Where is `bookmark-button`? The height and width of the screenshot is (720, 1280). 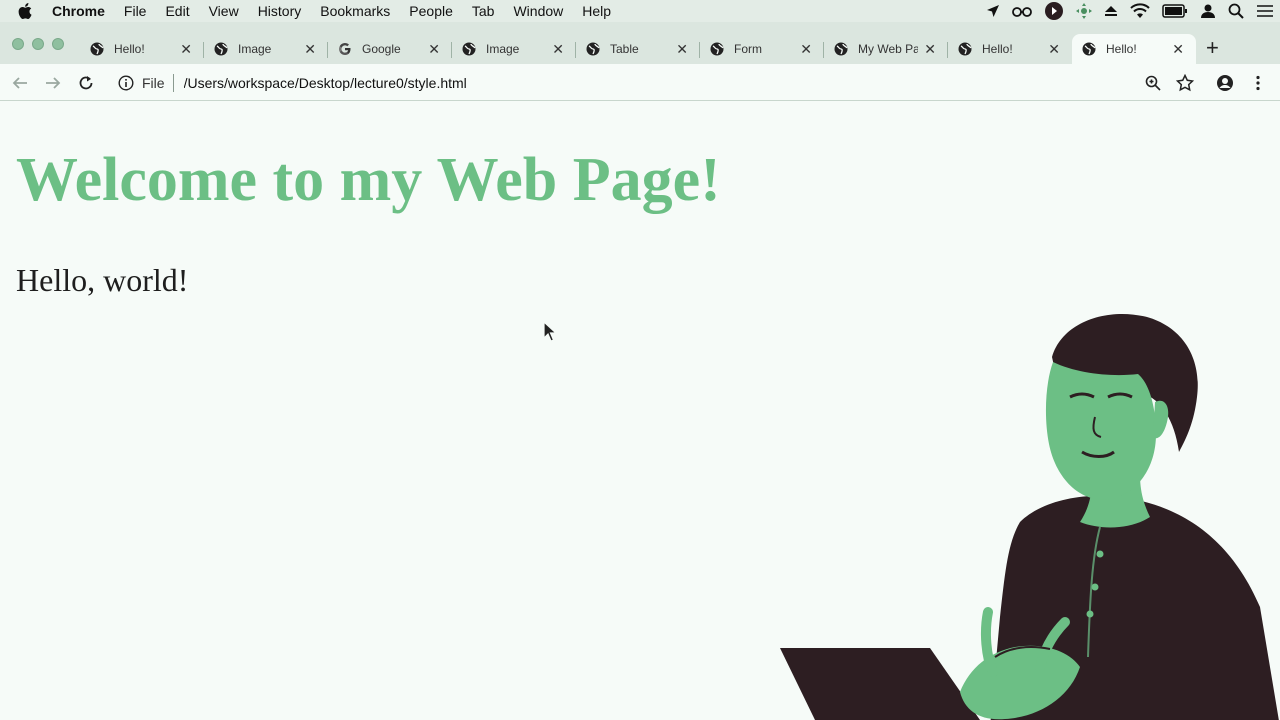 bookmark-button is located at coordinates (1185, 83).